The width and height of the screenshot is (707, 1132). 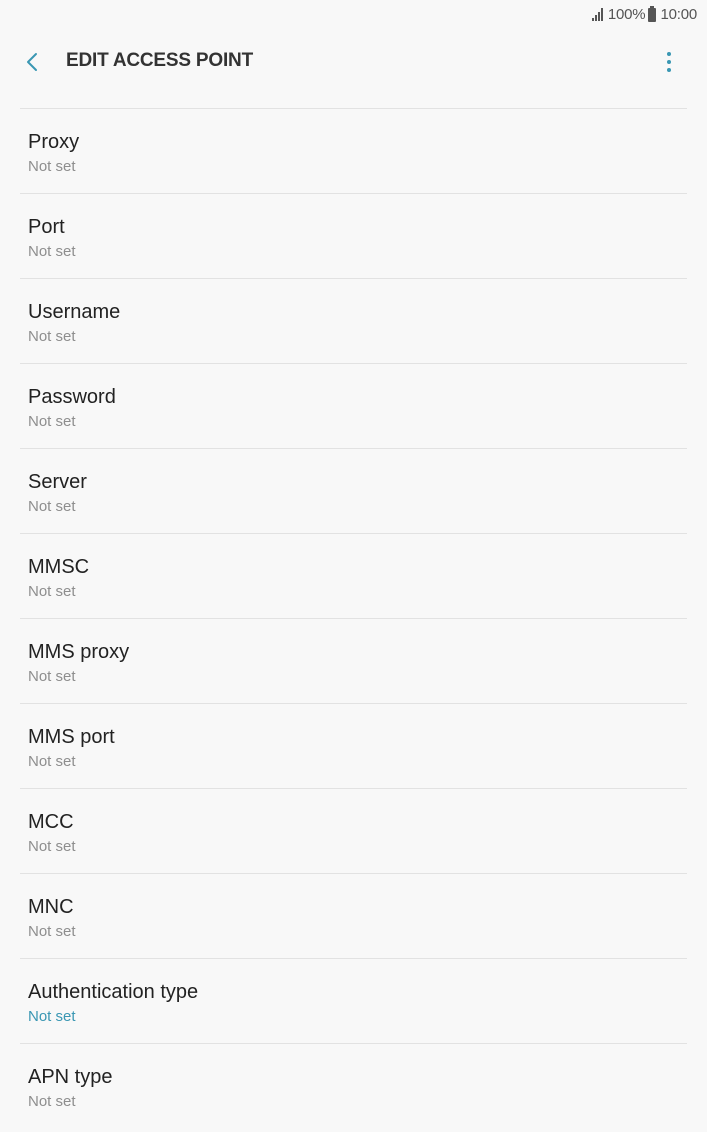 What do you see at coordinates (71, 737) in the screenshot?
I see `setting-label: MMS port` at bounding box center [71, 737].